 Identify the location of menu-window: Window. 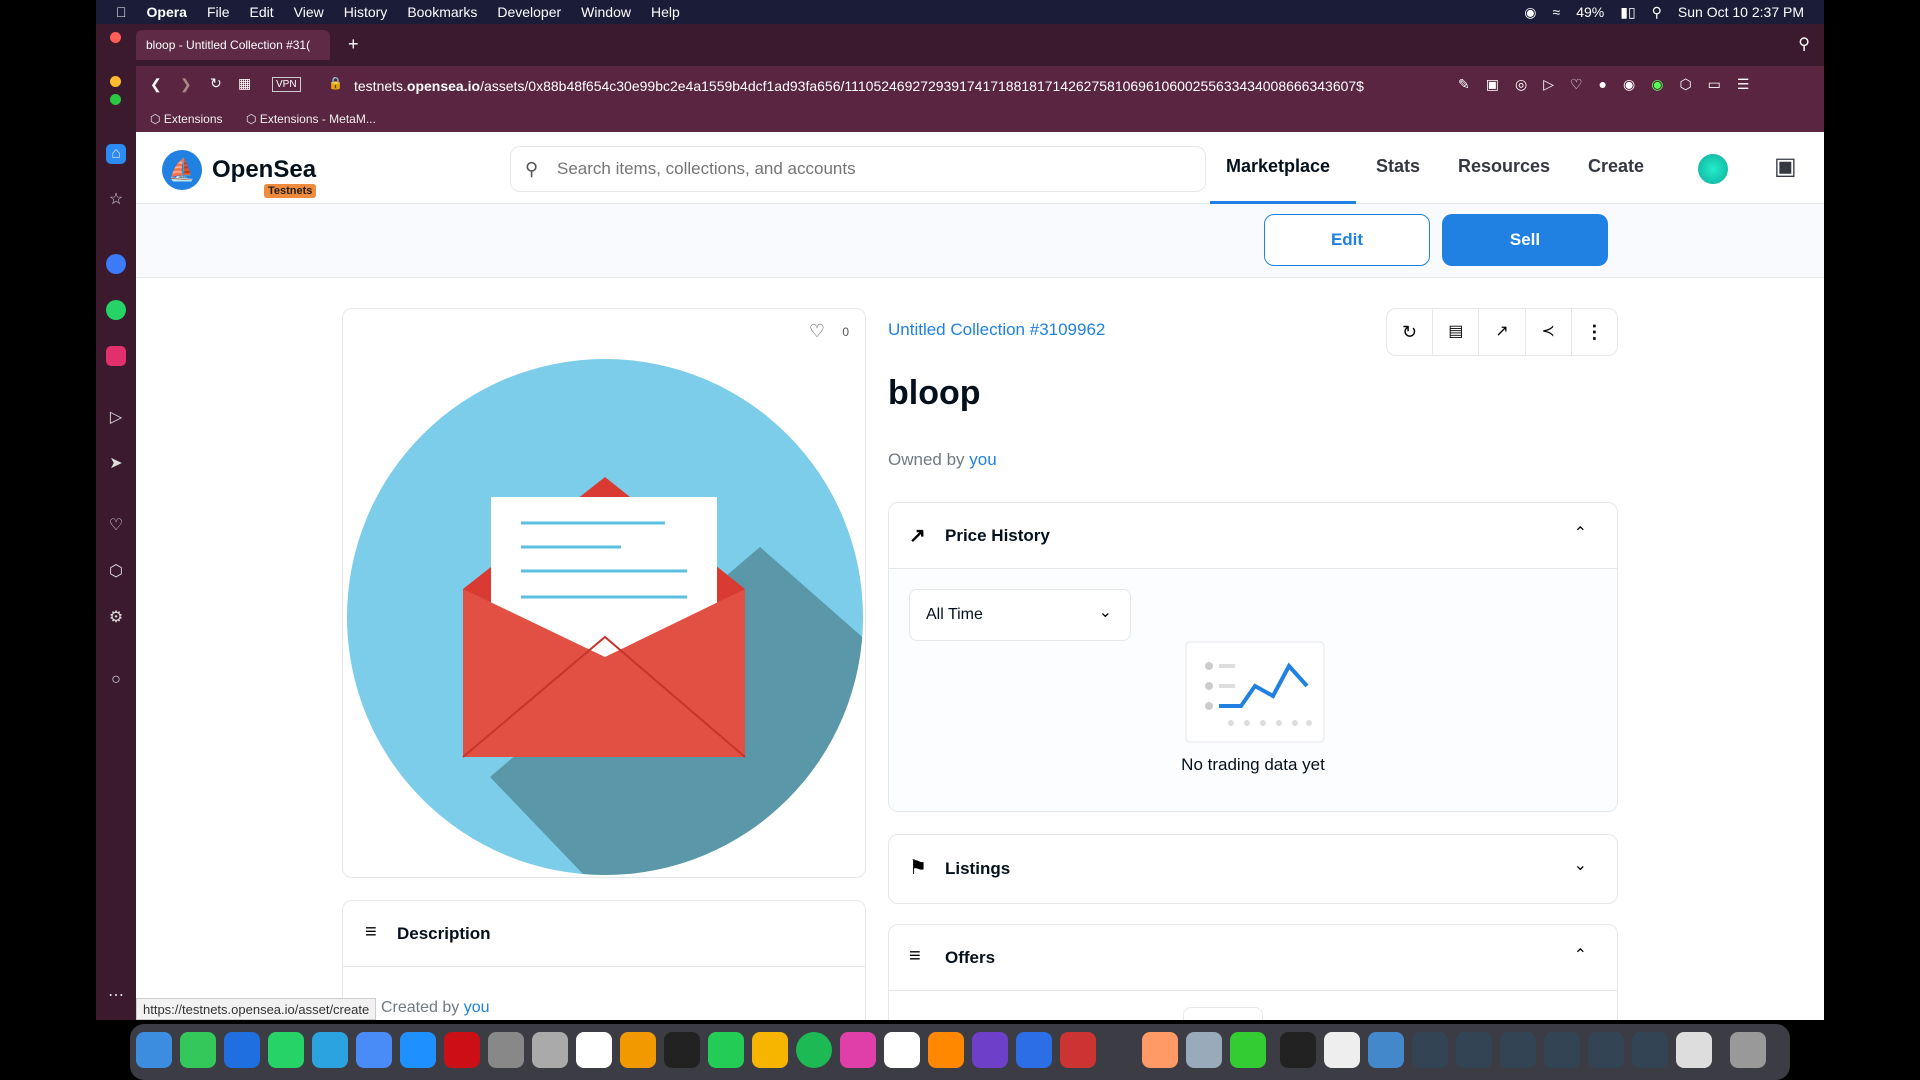
(606, 12).